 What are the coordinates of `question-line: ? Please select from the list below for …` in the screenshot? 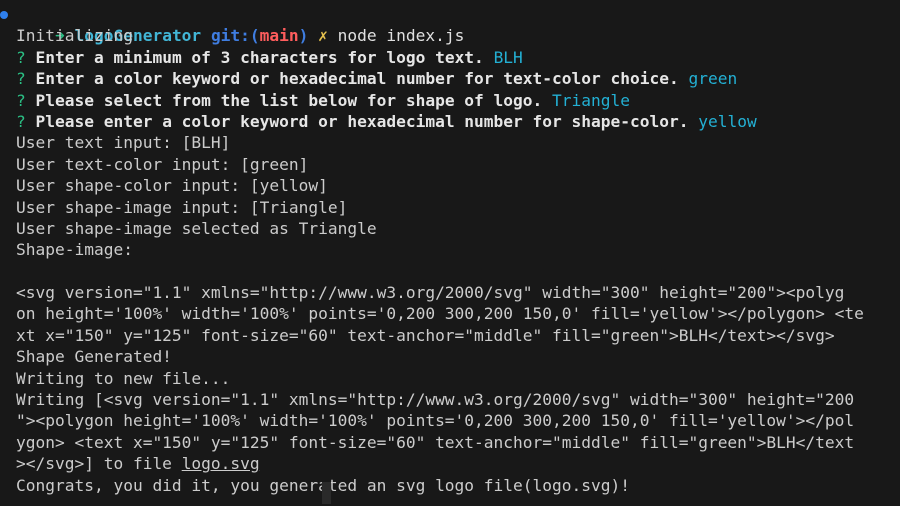 It's located at (450, 100).